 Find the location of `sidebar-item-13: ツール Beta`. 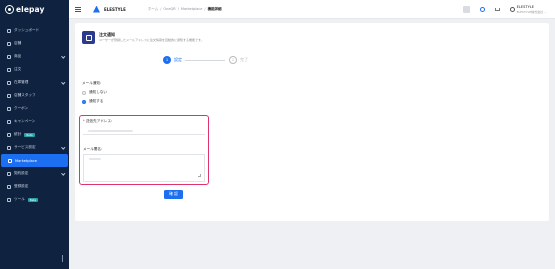

sidebar-item-13: ツール Beta is located at coordinates (34, 199).